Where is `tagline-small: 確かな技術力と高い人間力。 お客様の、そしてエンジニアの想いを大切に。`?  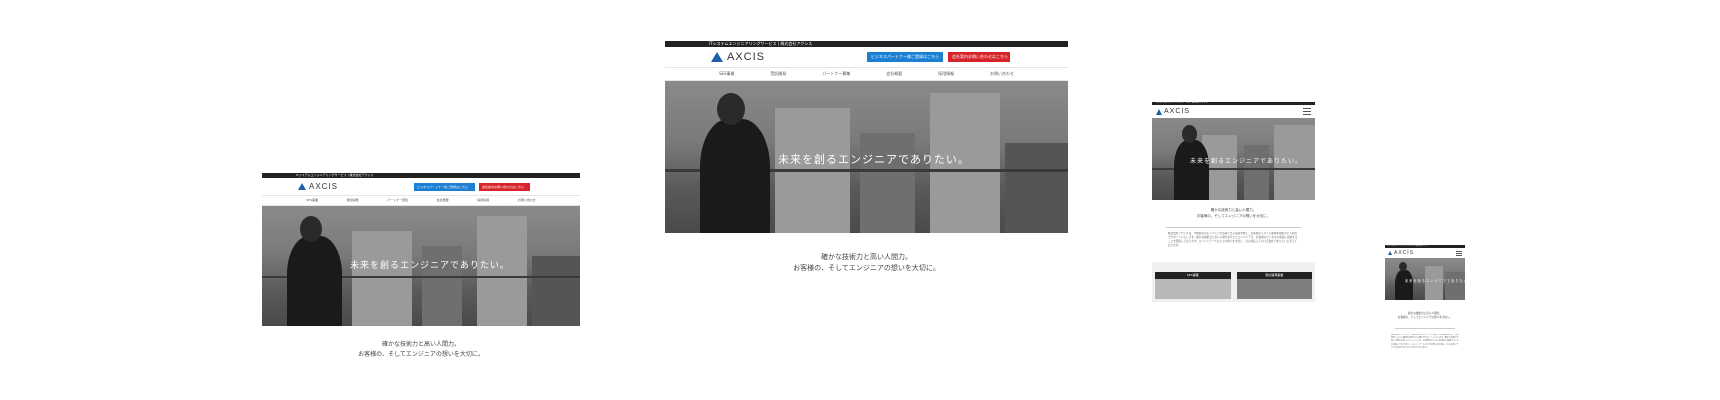 tagline-small: 確かな技術力と高い人間力。 お客様の、そしてエンジニアの想いを大切に。 is located at coordinates (421, 349).